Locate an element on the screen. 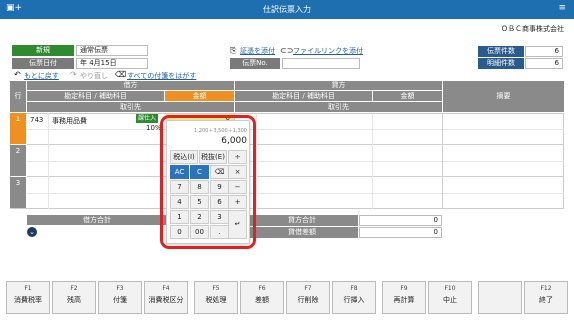 The height and width of the screenshot is (320, 574). debit-amount-header: 金額 is located at coordinates (199, 96).